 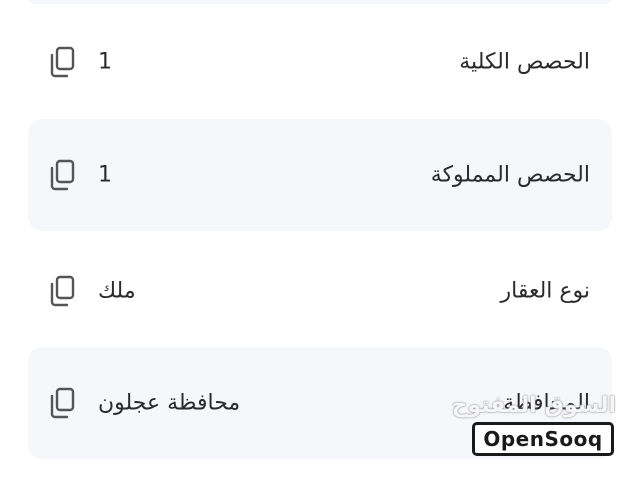 I want to click on opensooq-watermark: السوق المفتوح OpenSooq, so click(x=533, y=424).